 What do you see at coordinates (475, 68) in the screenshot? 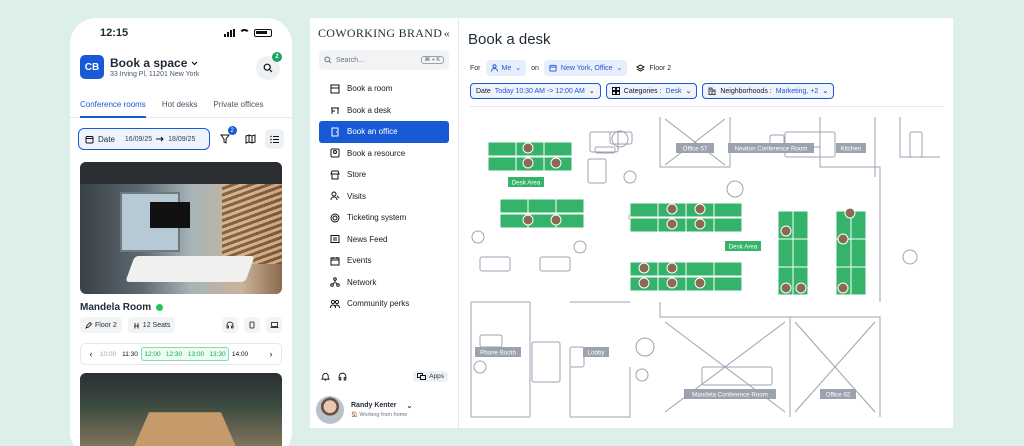
I see `for-label: For` at bounding box center [475, 68].